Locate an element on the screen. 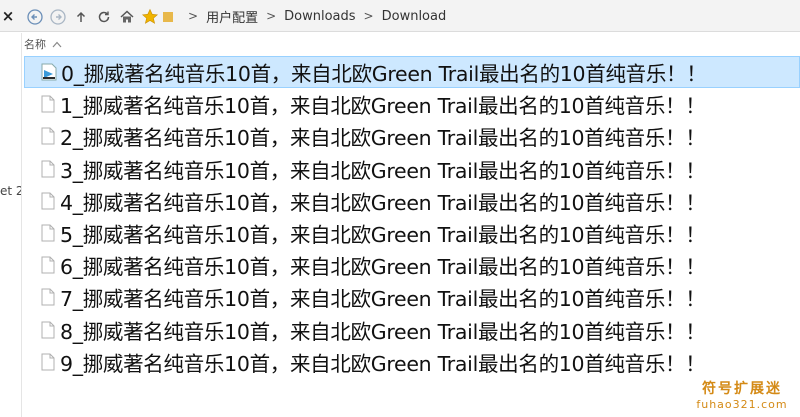 The height and width of the screenshot is (417, 800). file-row: 5_挪威著名纯音乐10首，来自北欧Green Trail最出名的10首纯音乐！！ is located at coordinates (412, 233).